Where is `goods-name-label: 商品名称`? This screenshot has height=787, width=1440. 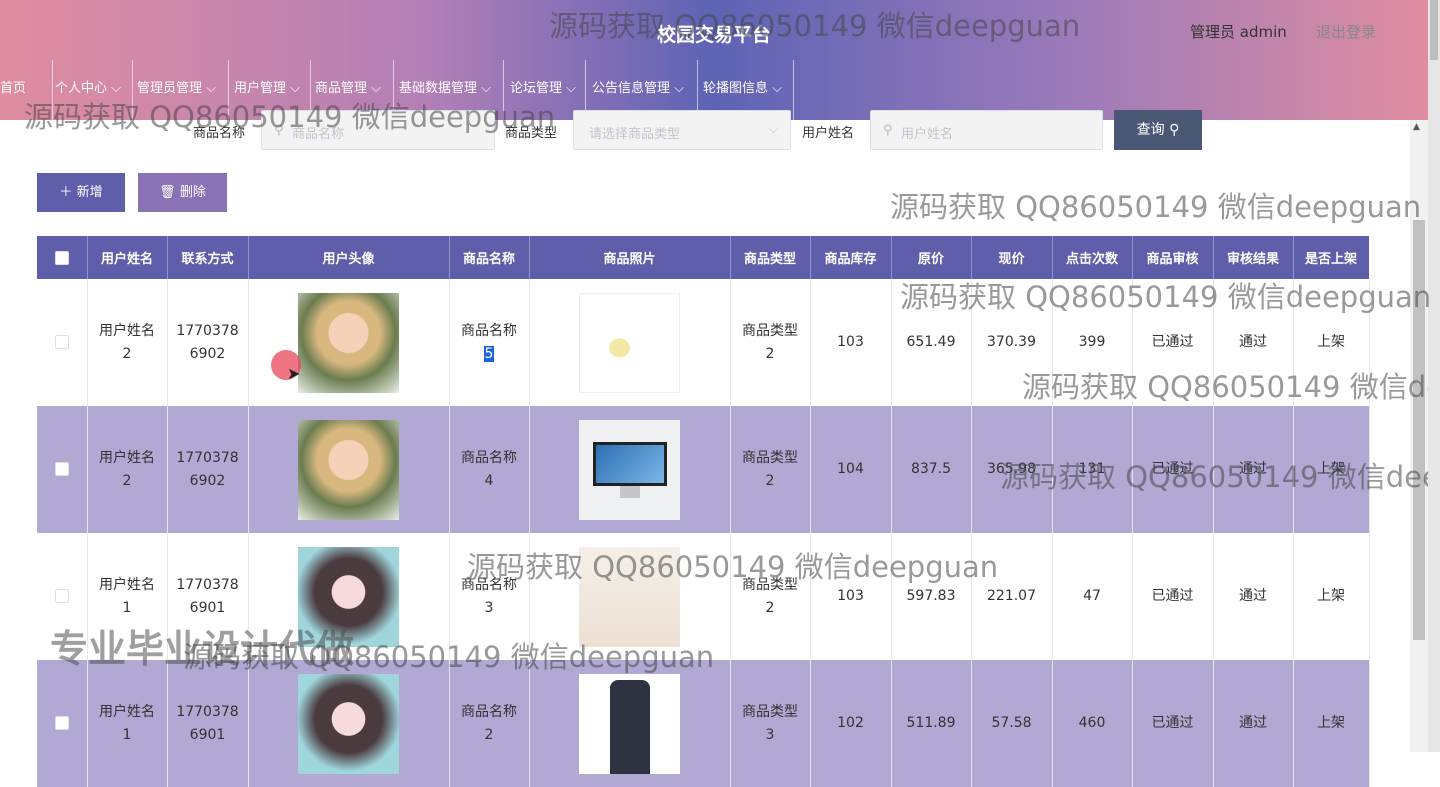
goods-name-label: 商品名称 is located at coordinates (219, 133).